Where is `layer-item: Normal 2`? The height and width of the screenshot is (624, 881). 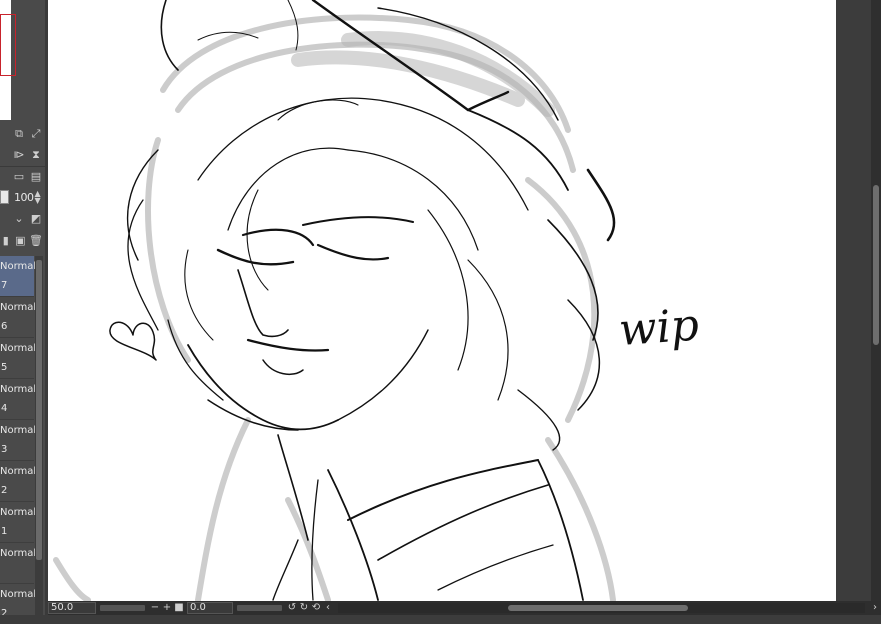 layer-item: Normal 2 is located at coordinates (18, 481).